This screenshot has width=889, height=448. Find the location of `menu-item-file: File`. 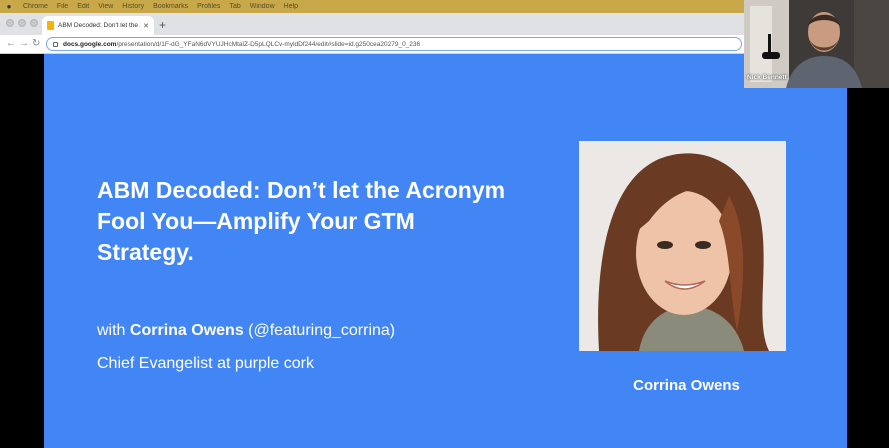

menu-item-file: File is located at coordinates (62, 6).